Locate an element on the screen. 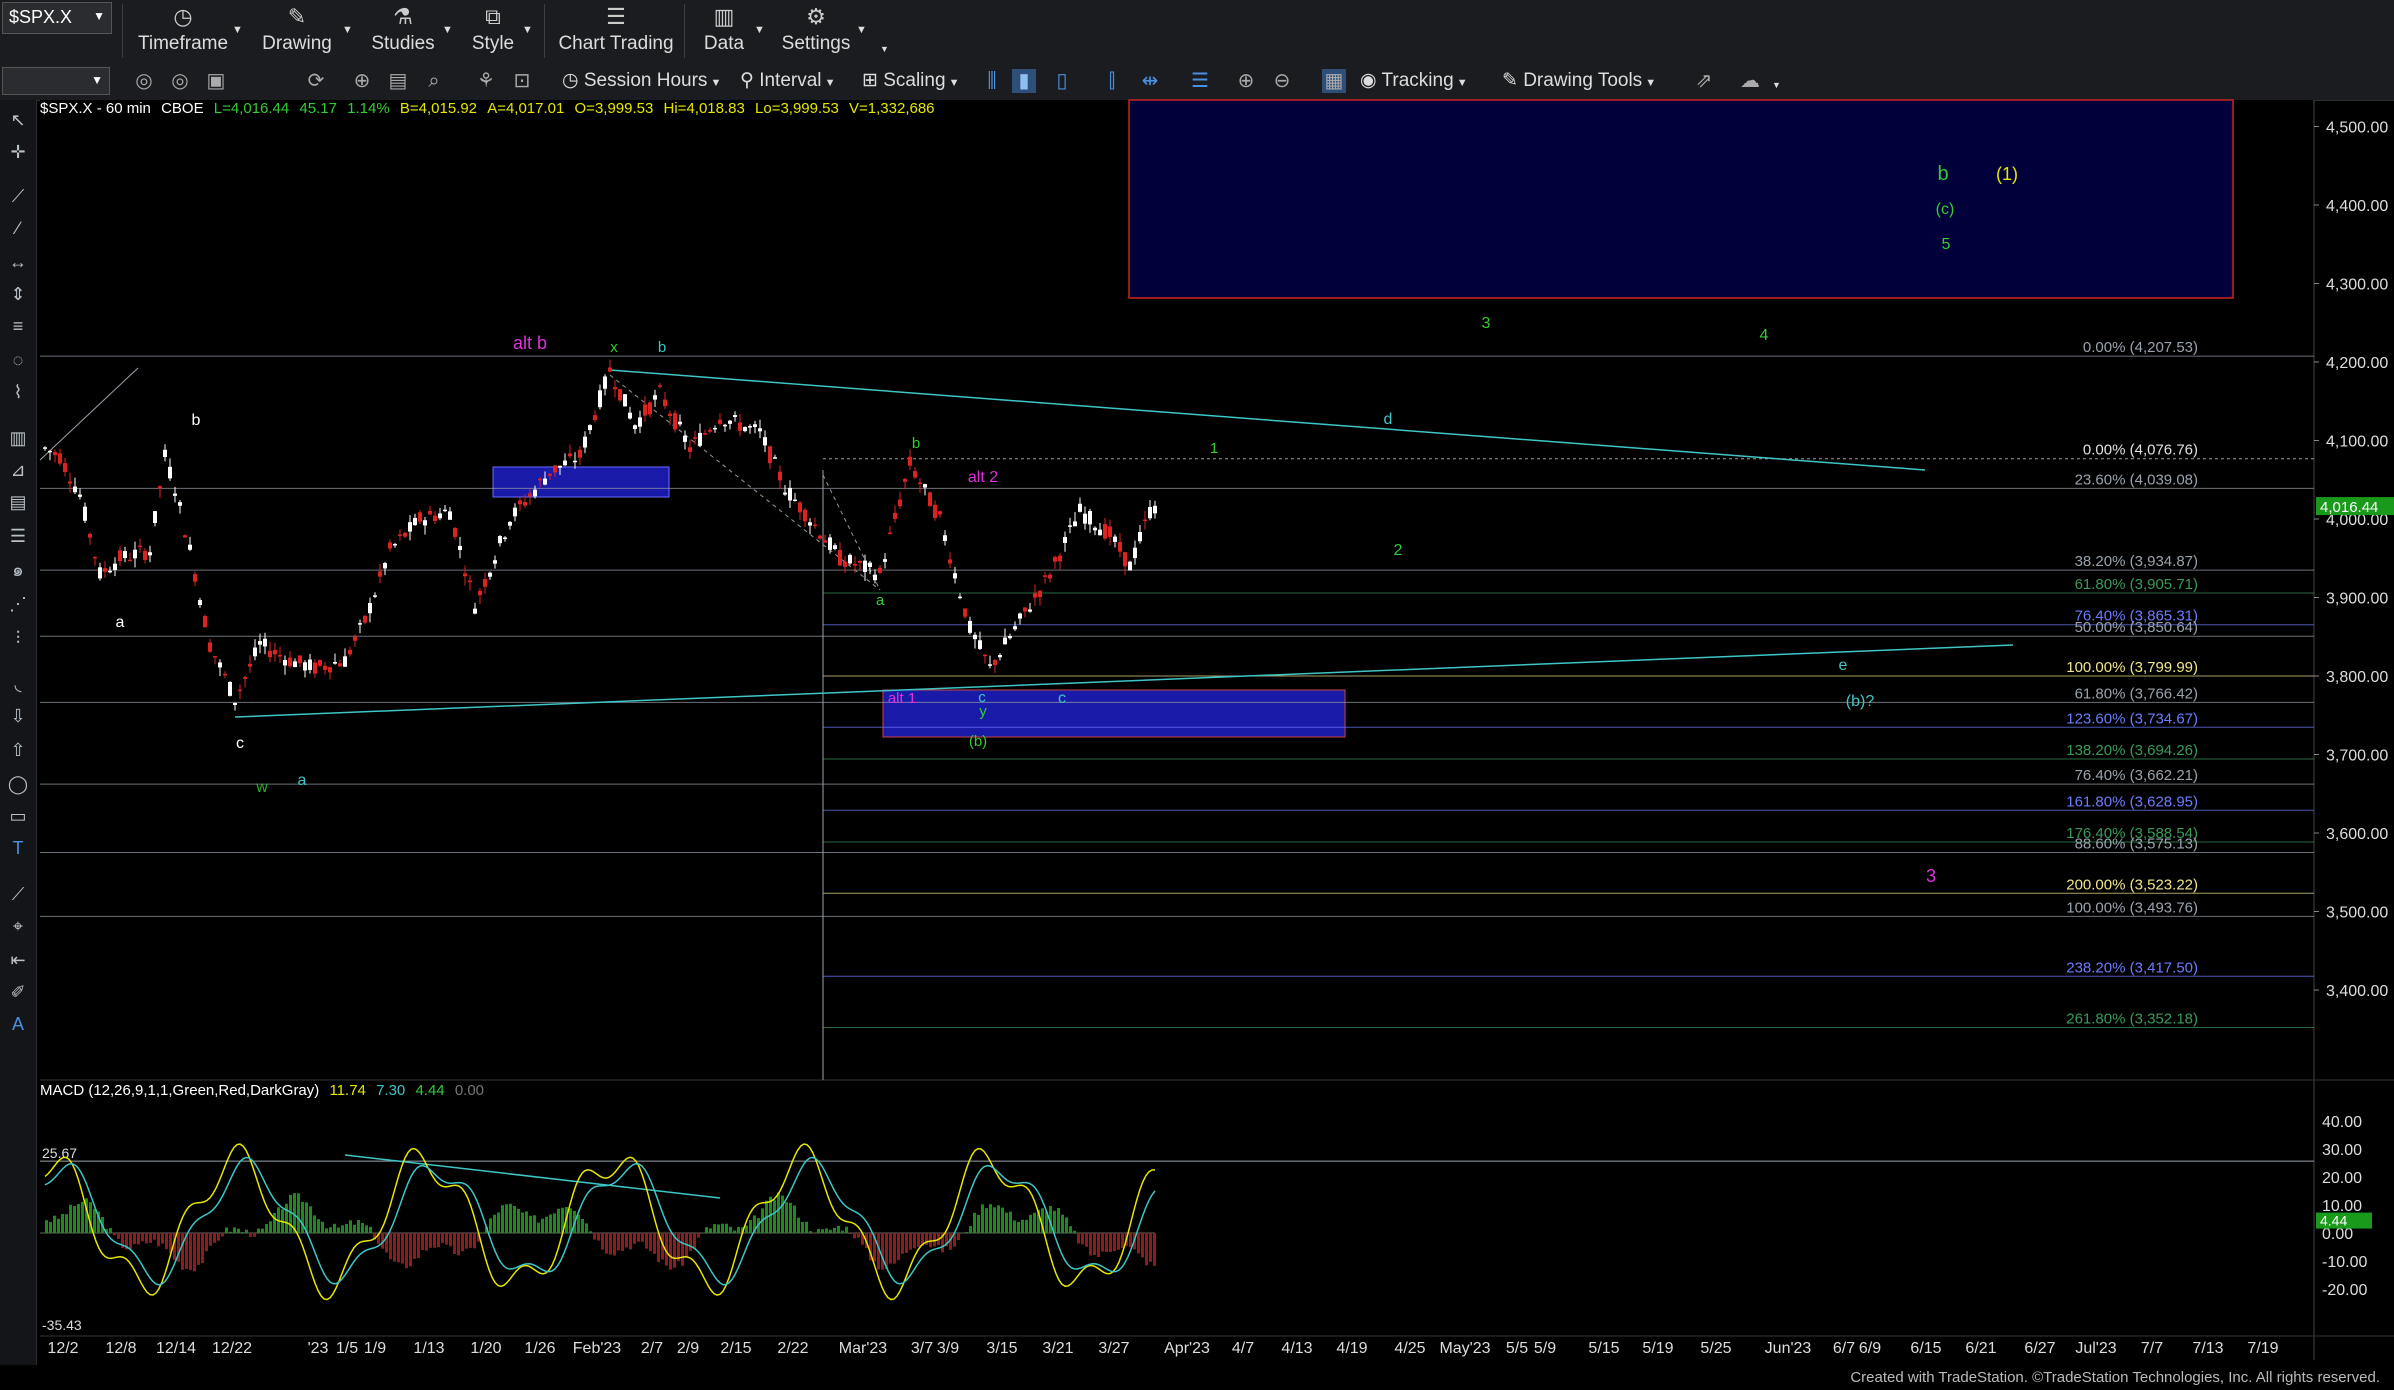 Image resolution: width=2394 pixels, height=1390 pixels. wave-label: 4 is located at coordinates (1764, 335).